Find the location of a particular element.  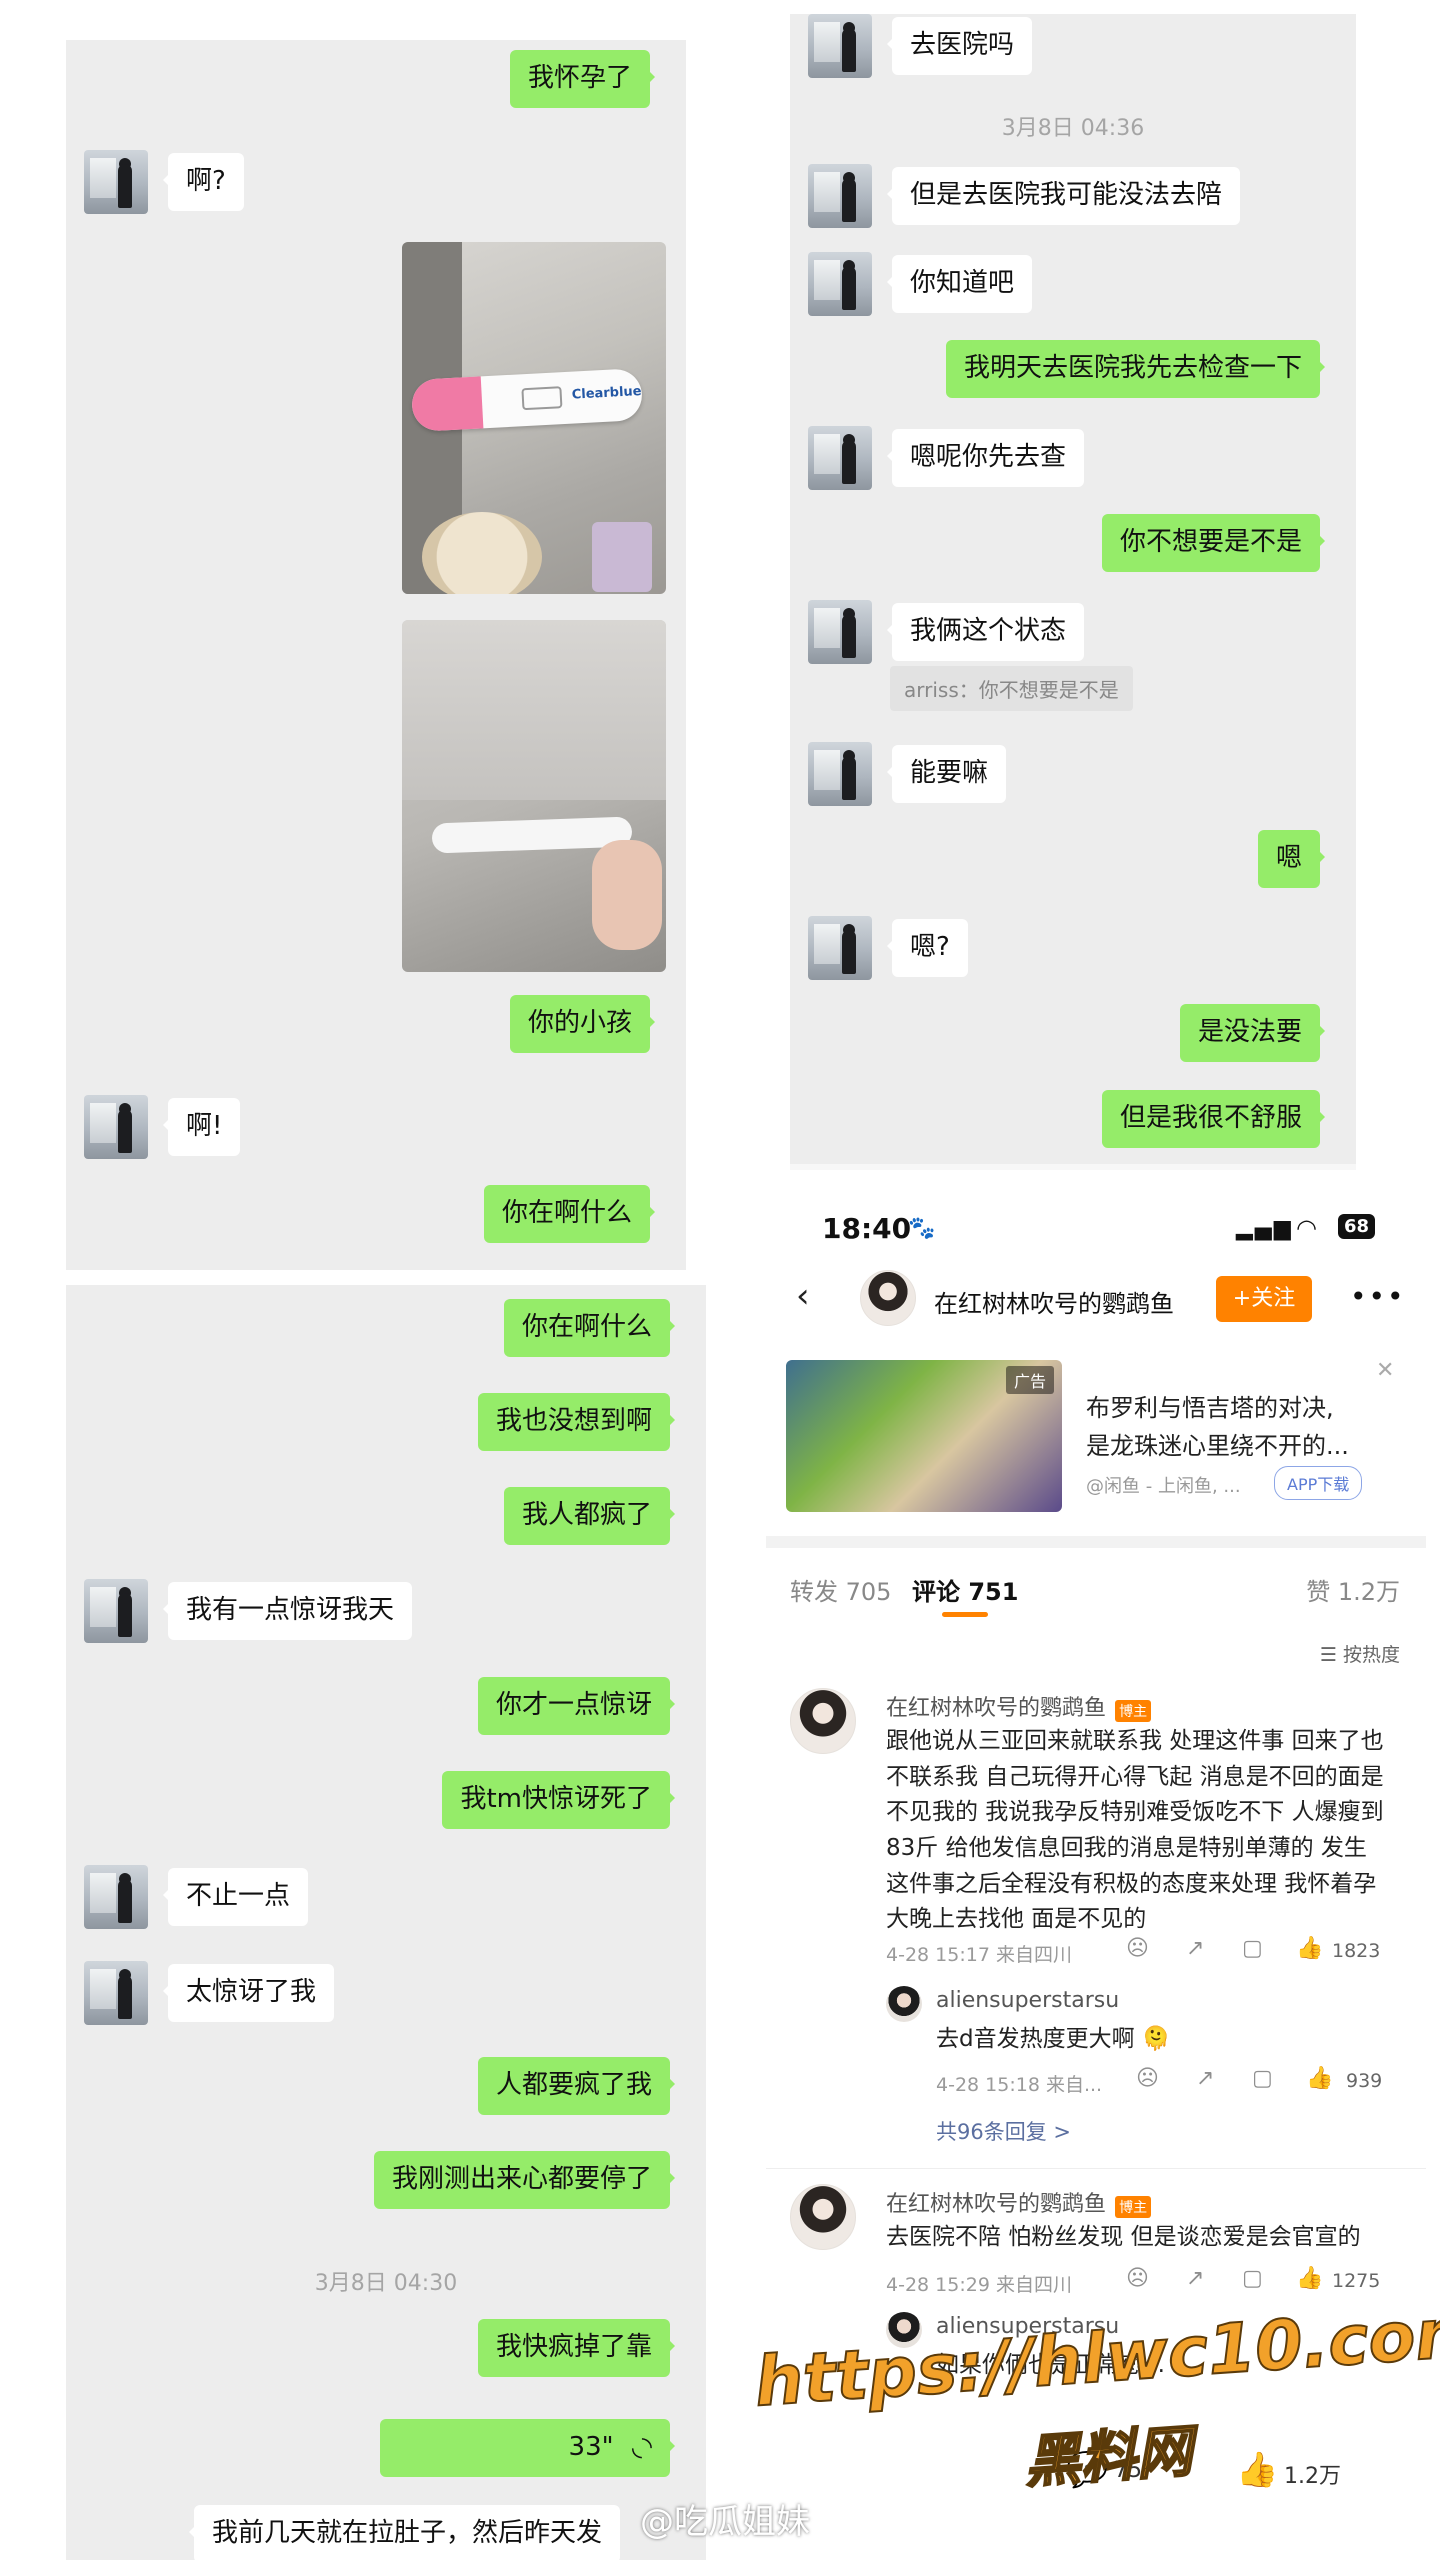

chat-timestamp: 3月8日 04:36 is located at coordinates (1073, 128).